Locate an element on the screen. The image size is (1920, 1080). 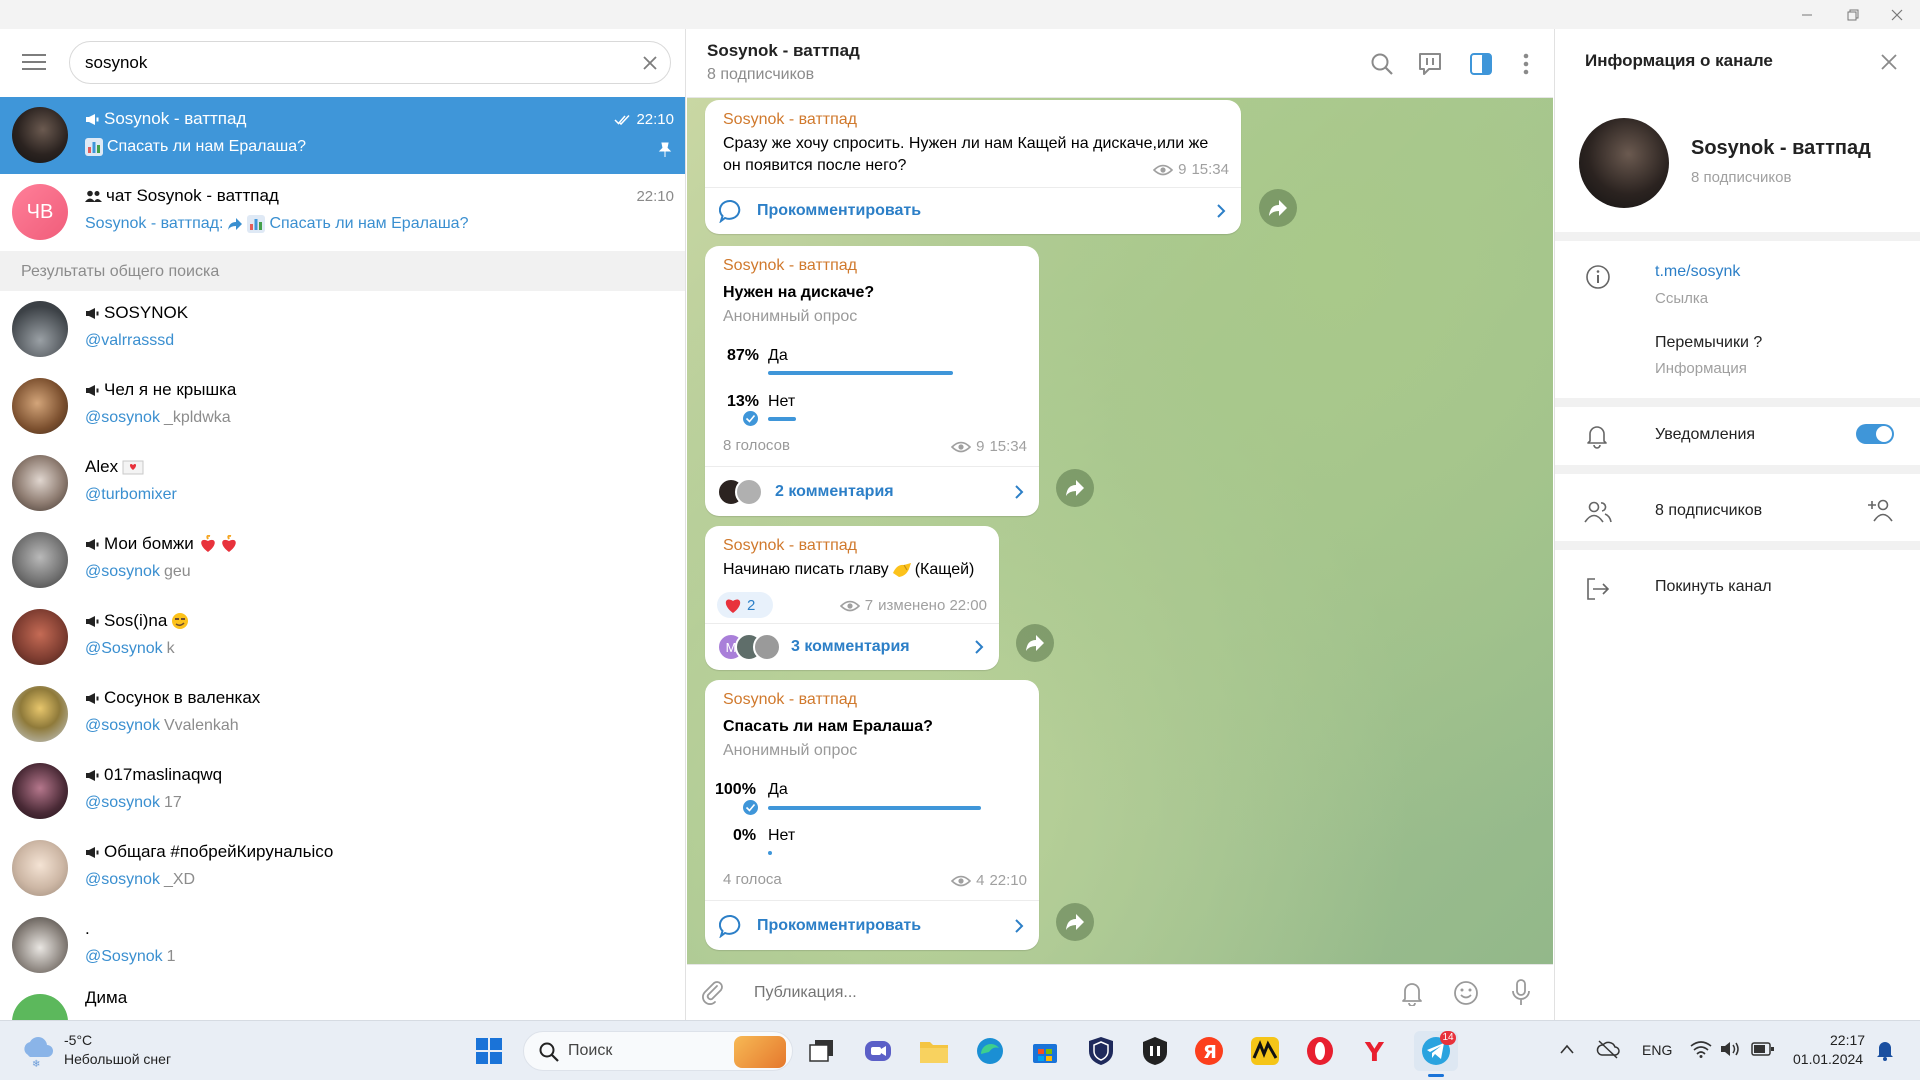
poll-option-label: Да is located at coordinates (778, 789).